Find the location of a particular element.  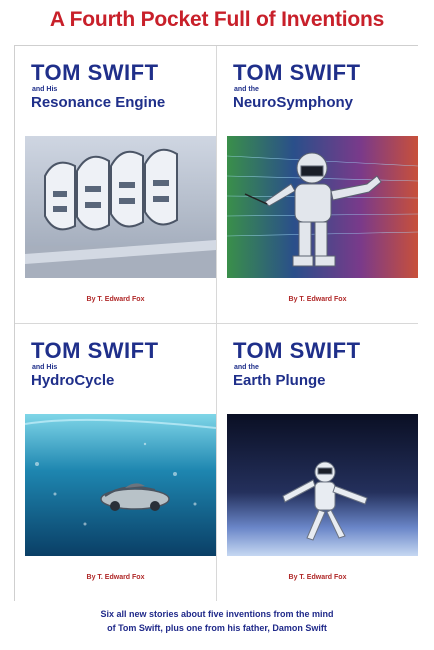

cover-art-skydiver is located at coordinates (322, 485).